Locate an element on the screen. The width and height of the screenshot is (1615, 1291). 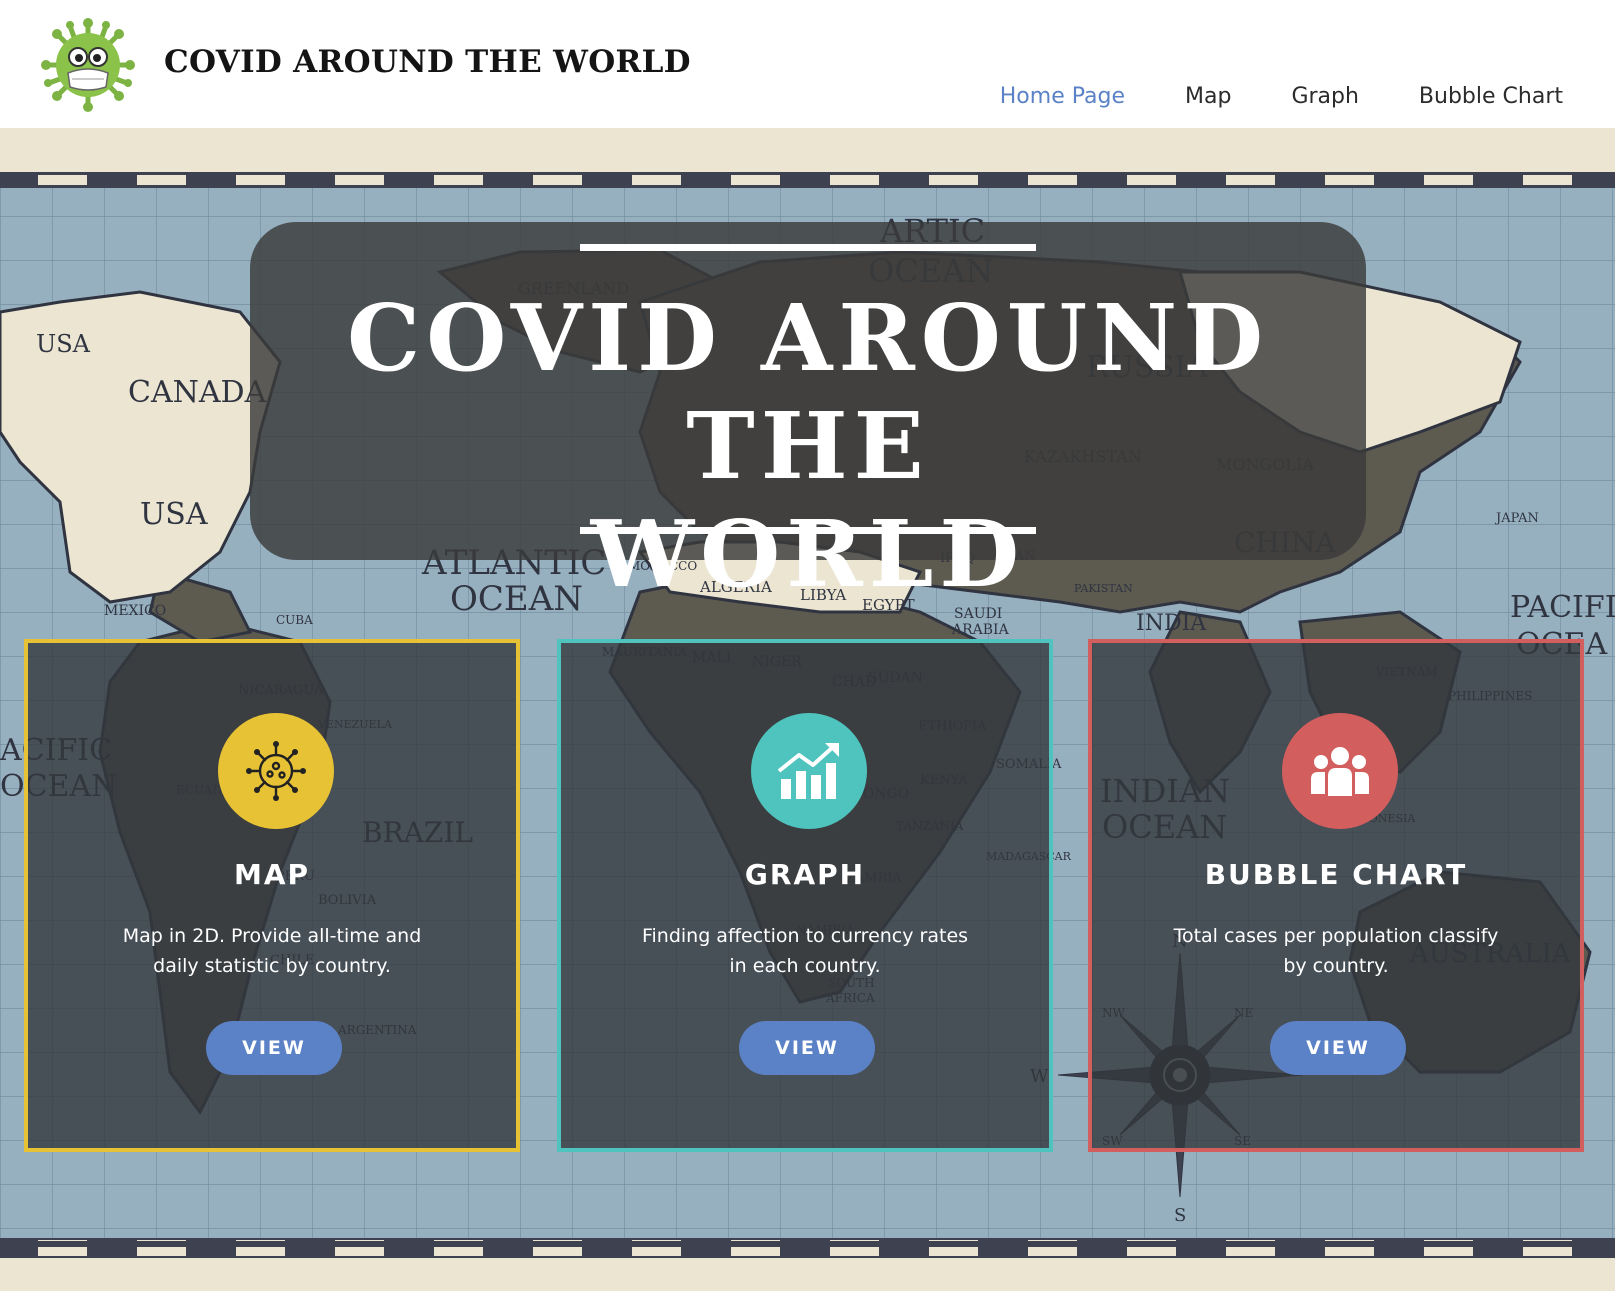
bubble-chart-view-button: VIEW is located at coordinates (1338, 1048).